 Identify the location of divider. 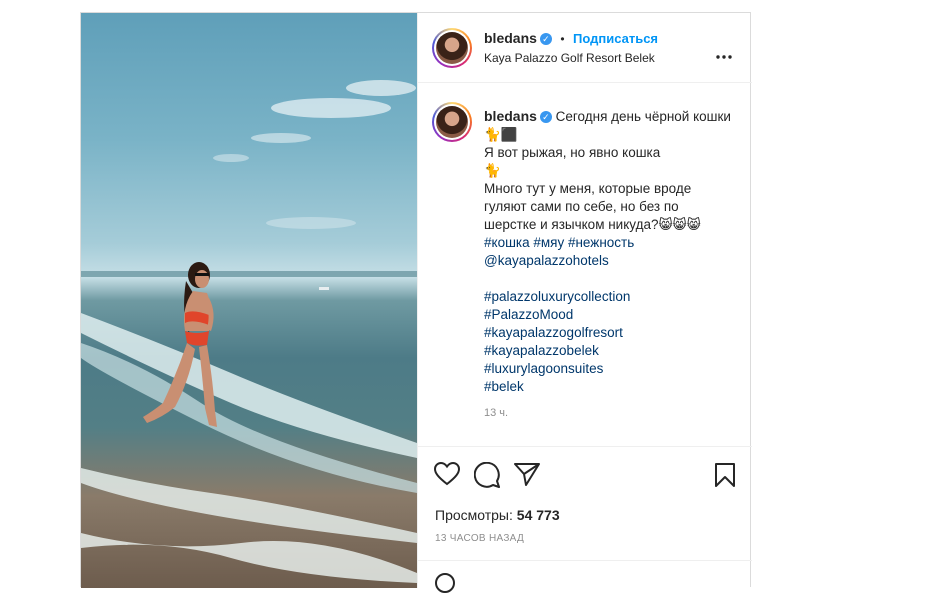
(585, 560).